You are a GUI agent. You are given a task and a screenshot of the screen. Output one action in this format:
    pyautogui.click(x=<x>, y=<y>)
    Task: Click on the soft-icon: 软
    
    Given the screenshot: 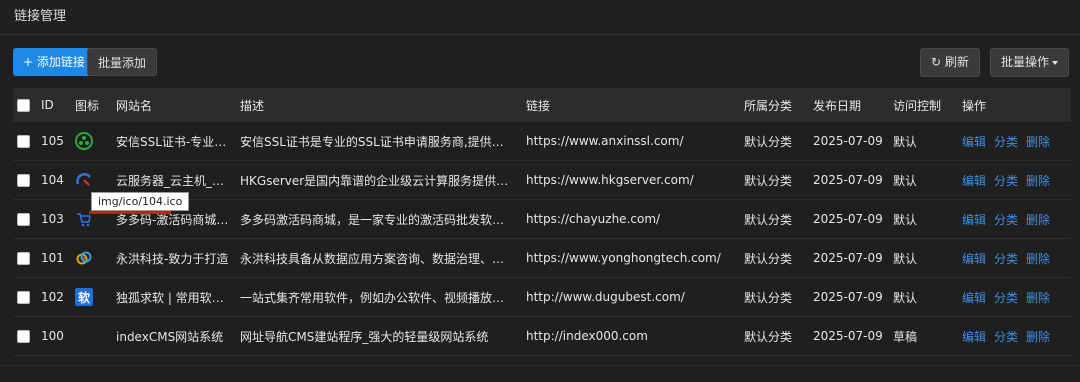 What is the action you would take?
    pyautogui.click(x=84, y=297)
    